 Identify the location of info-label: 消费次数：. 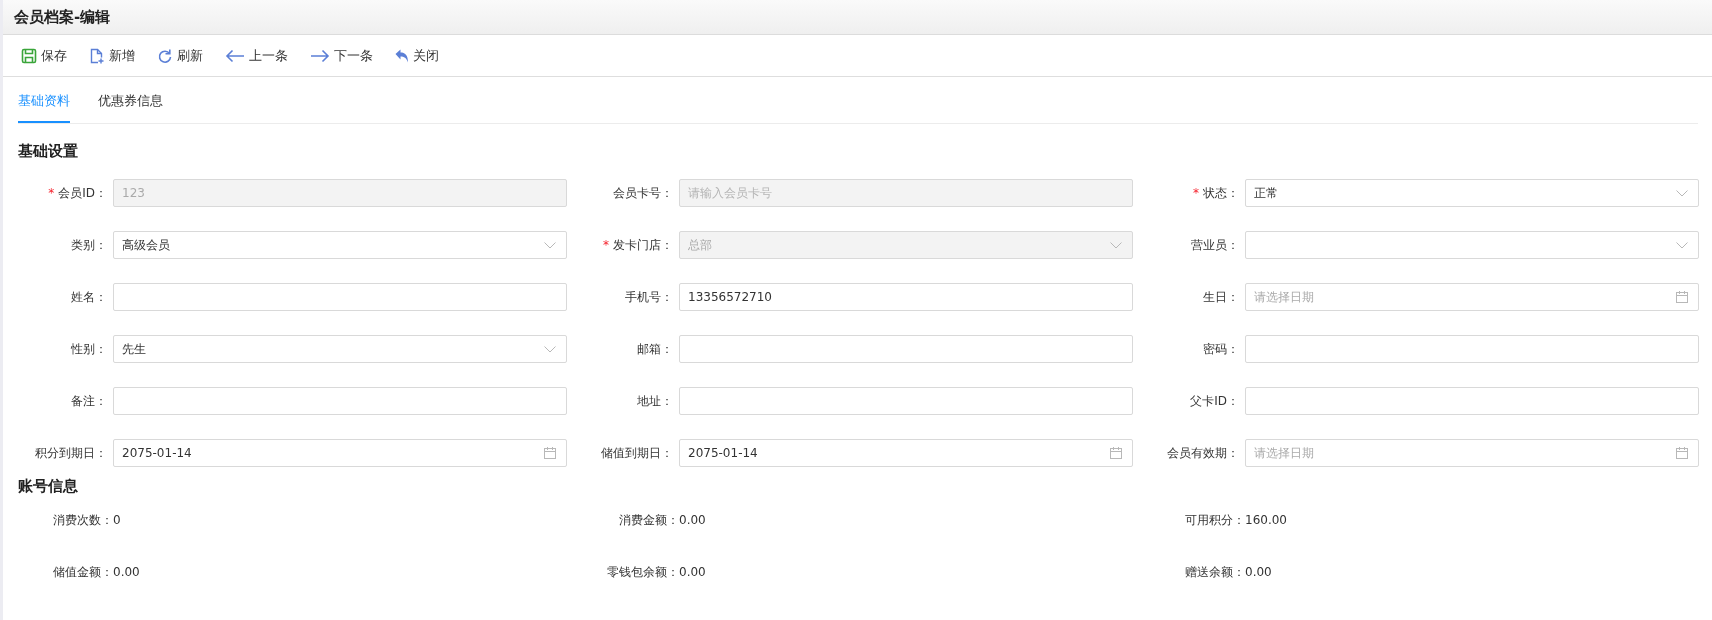
(82, 520).